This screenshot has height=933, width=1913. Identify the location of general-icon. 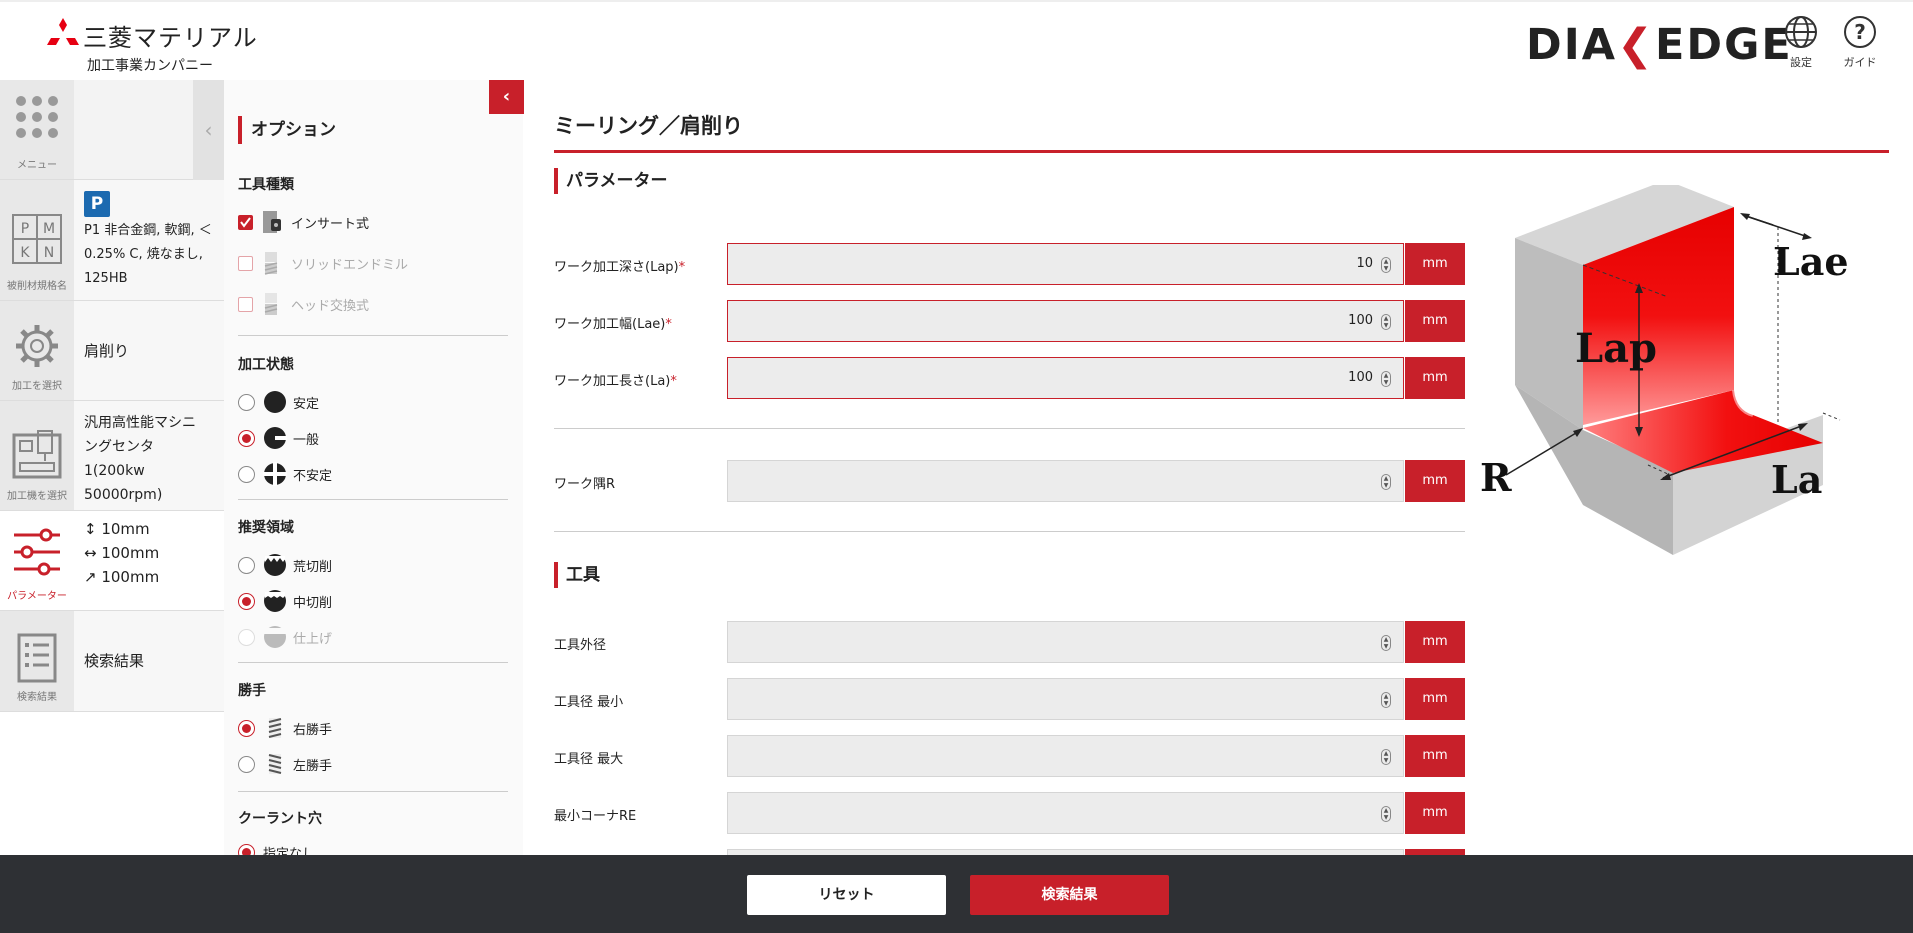
(275, 438).